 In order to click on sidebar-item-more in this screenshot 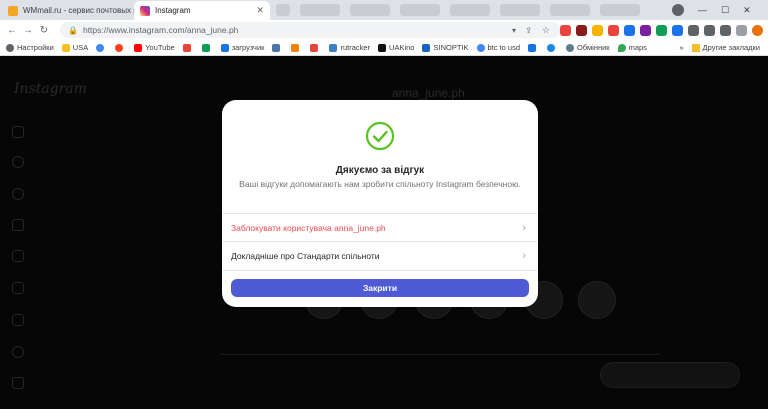, I will do `click(24, 383)`.